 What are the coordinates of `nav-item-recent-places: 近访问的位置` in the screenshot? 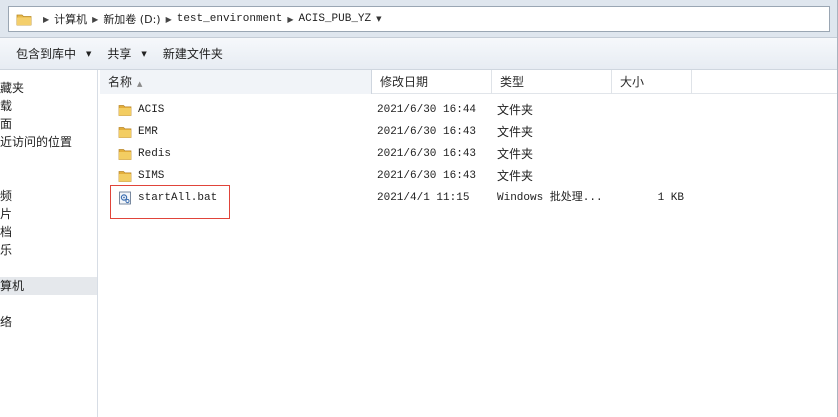 It's located at (36, 142).